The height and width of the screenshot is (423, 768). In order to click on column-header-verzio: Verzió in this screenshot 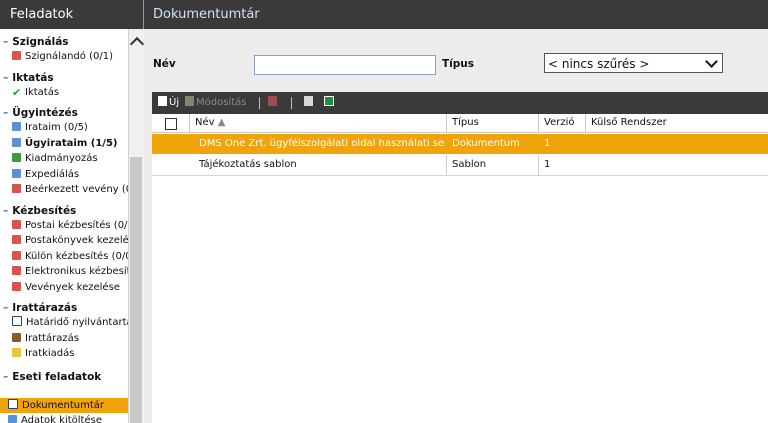, I will do `click(561, 123)`.